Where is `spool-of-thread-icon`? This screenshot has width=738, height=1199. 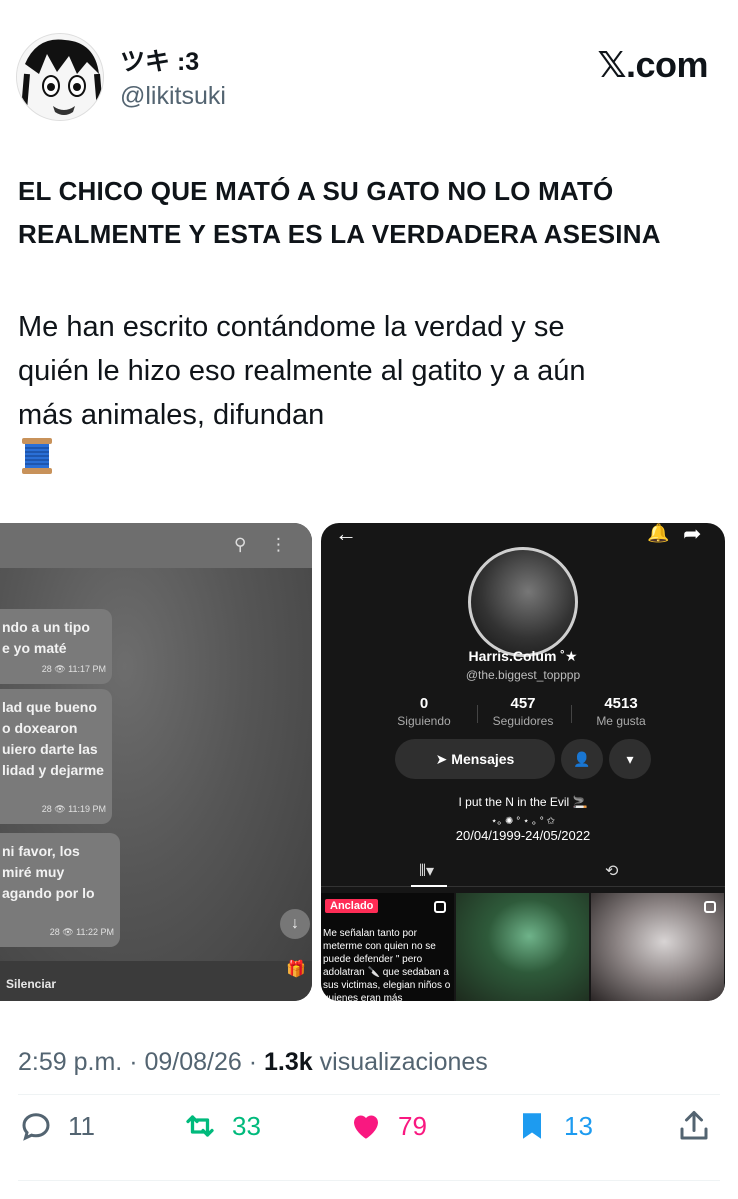 spool-of-thread-icon is located at coordinates (37, 456).